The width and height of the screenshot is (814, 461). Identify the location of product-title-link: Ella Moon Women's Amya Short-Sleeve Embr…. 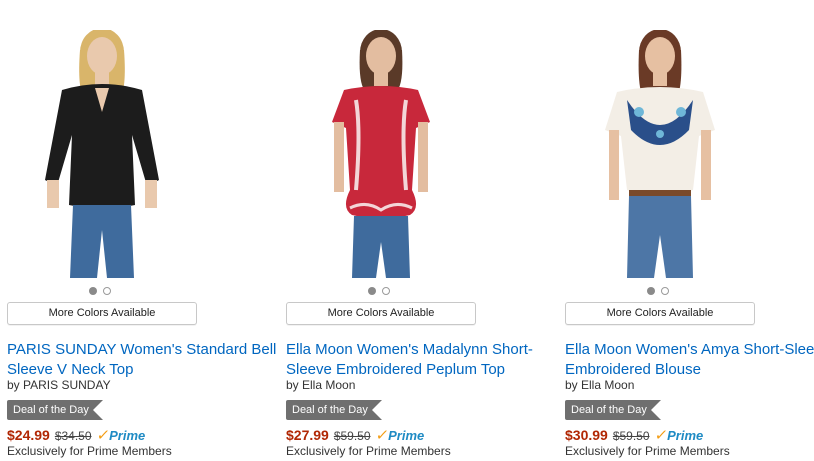
(689, 360).